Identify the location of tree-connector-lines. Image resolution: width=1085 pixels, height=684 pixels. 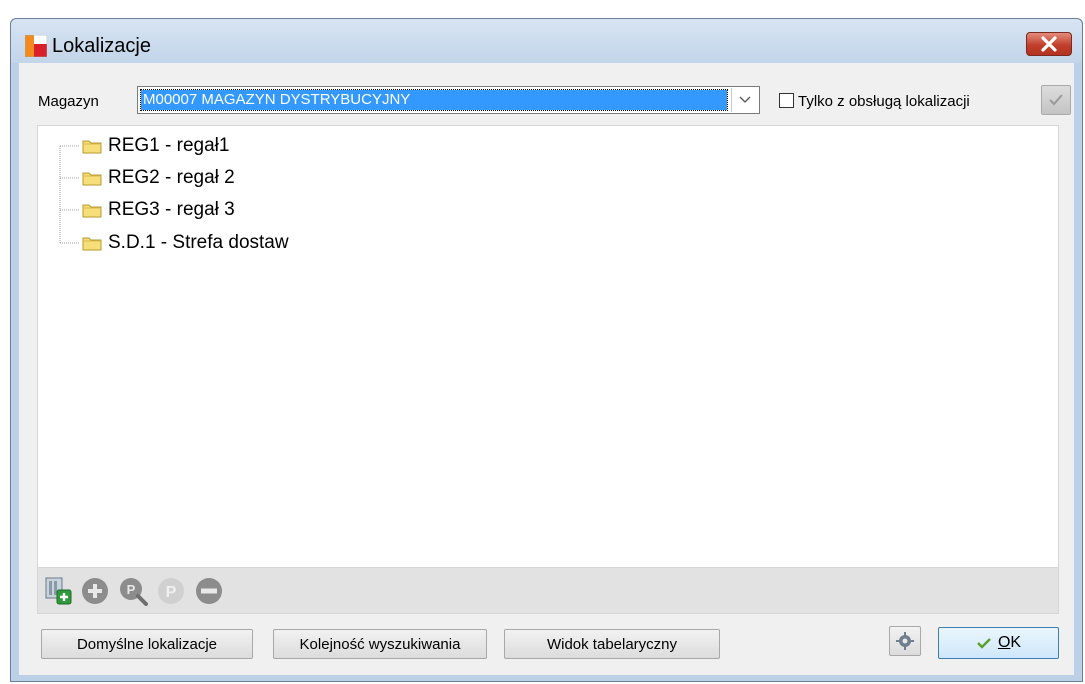
(69, 194).